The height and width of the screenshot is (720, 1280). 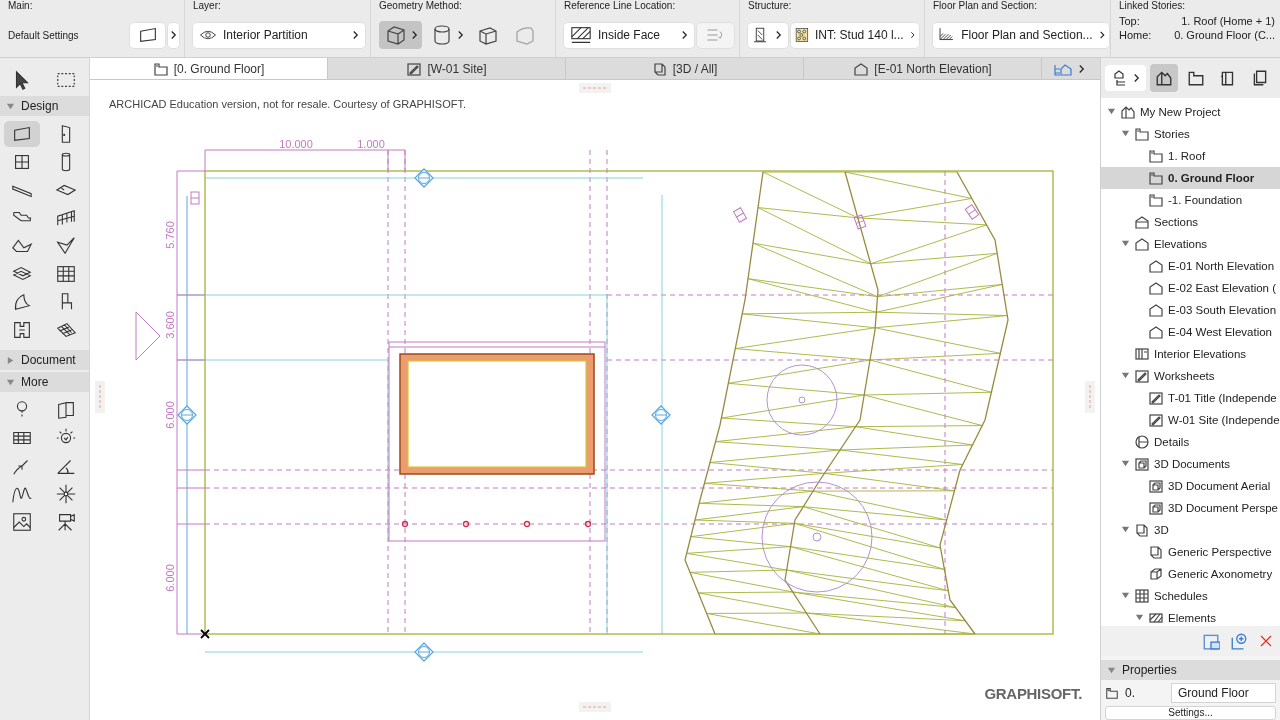 I want to click on group-label: Linked Stories:, so click(x=1153, y=6).